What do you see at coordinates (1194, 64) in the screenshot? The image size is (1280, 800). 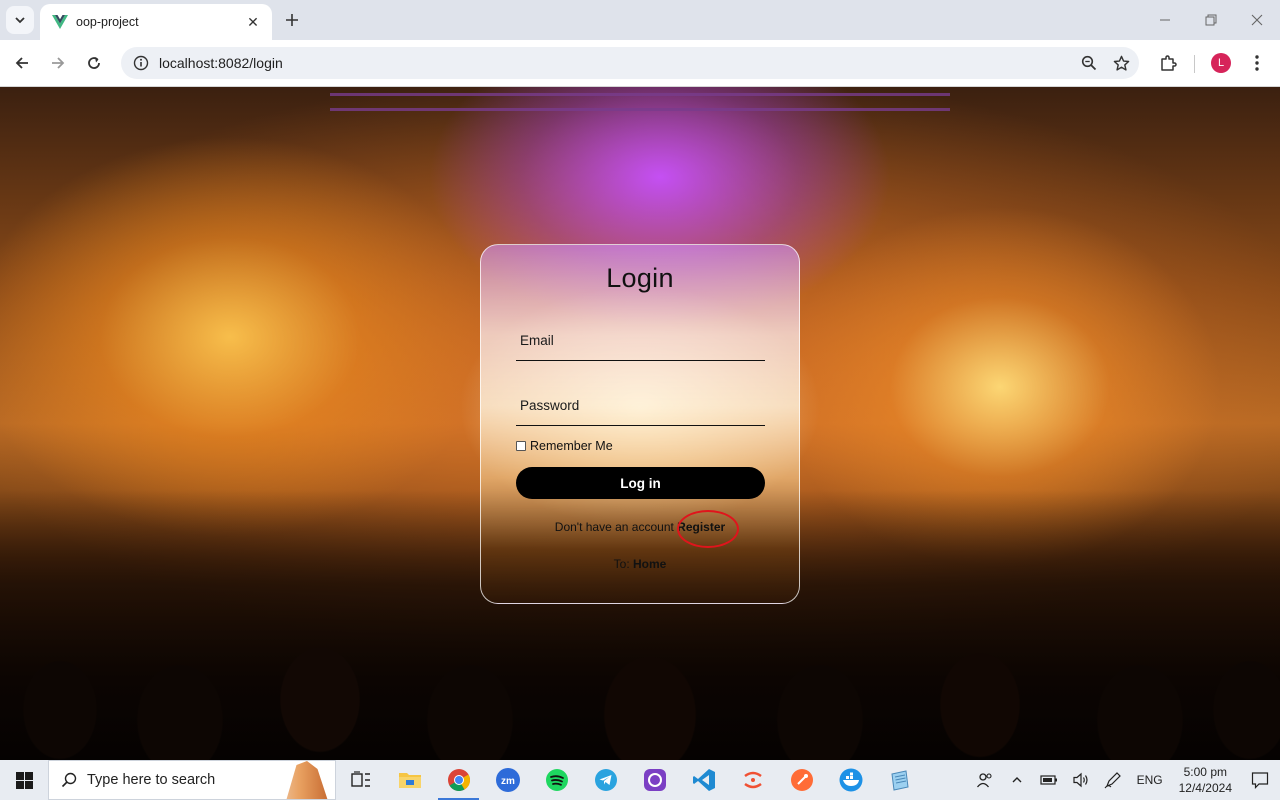 I see `toolbar-divider` at bounding box center [1194, 64].